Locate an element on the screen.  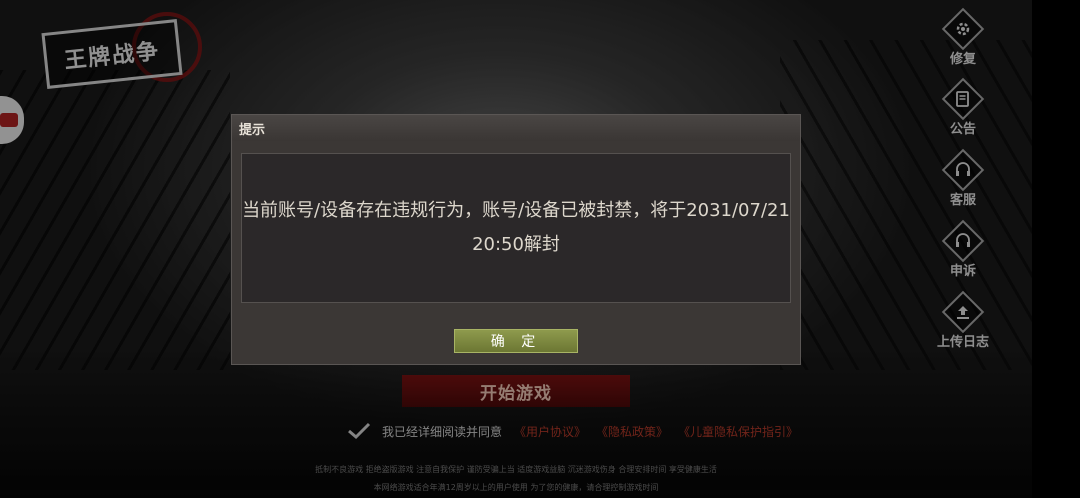
screen-edge is located at coordinates (1056, 249).